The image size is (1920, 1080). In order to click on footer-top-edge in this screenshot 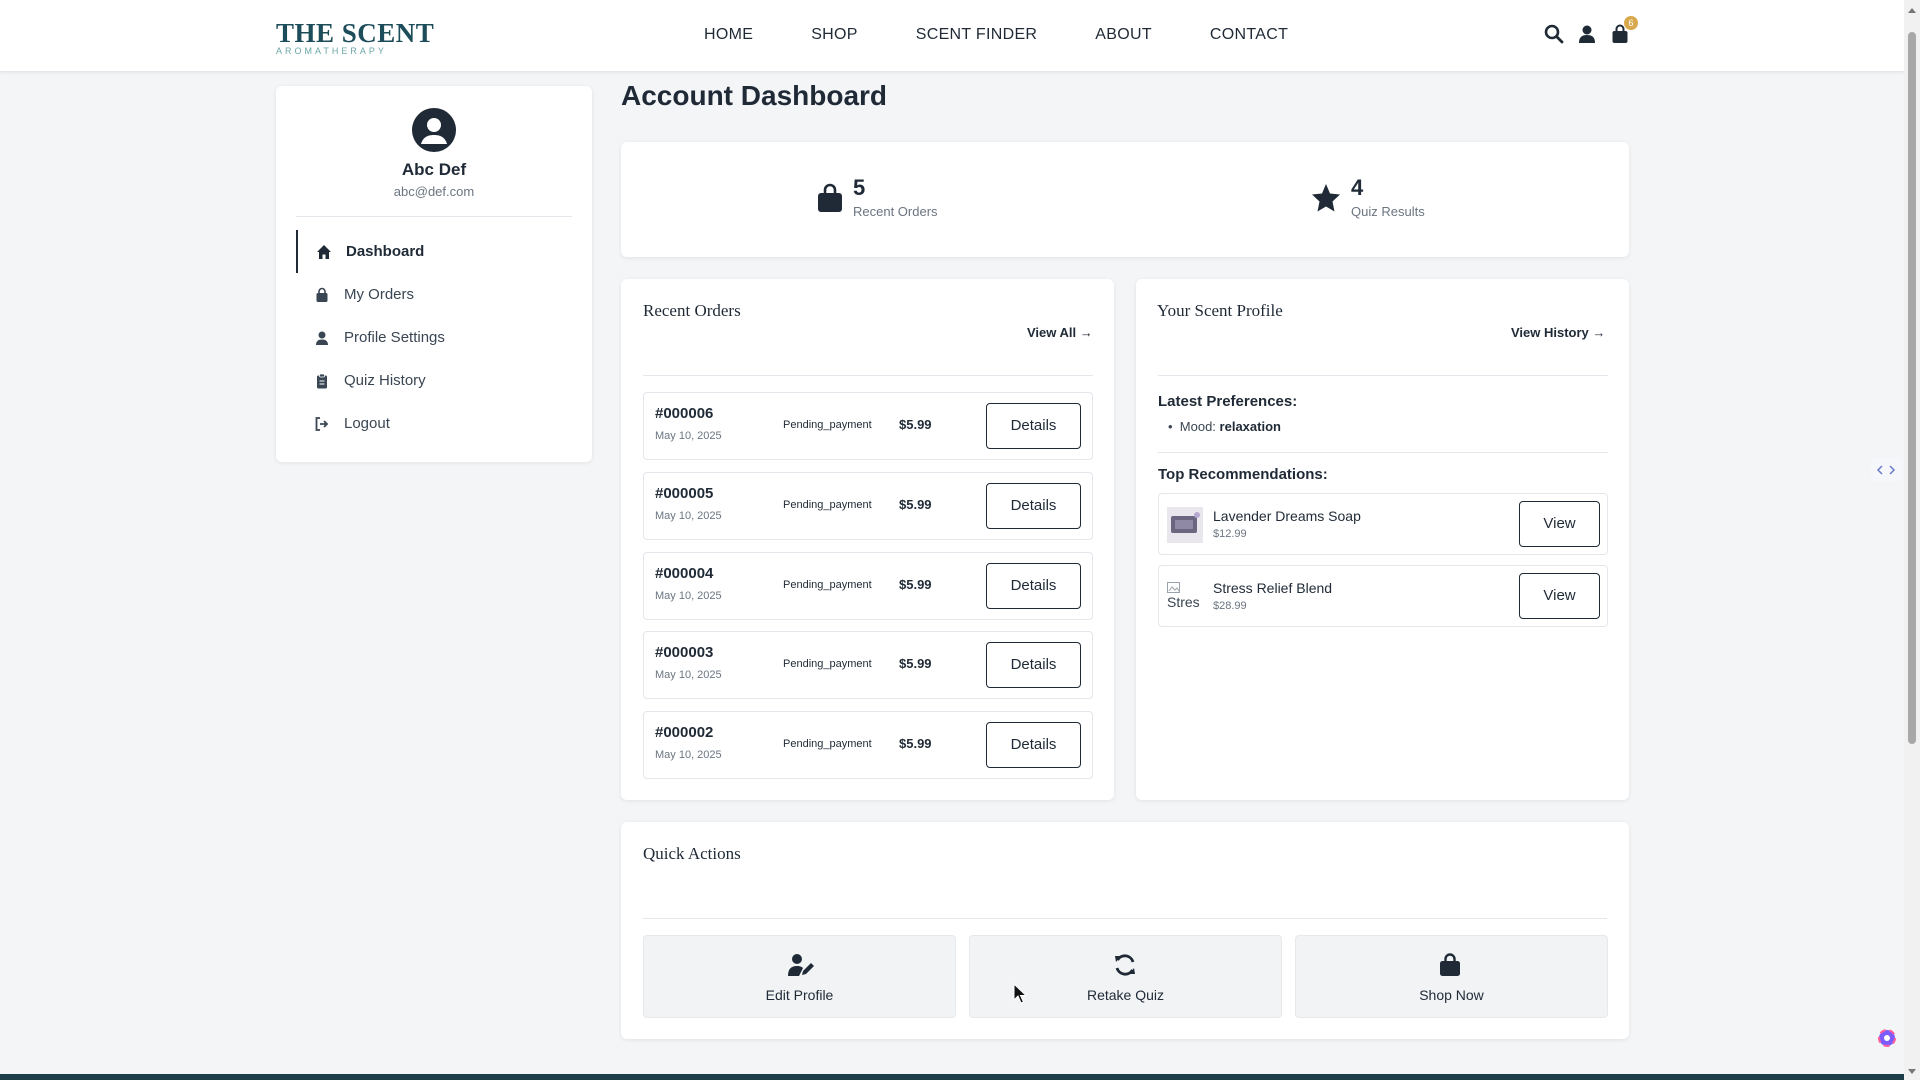, I will do `click(952, 1077)`.